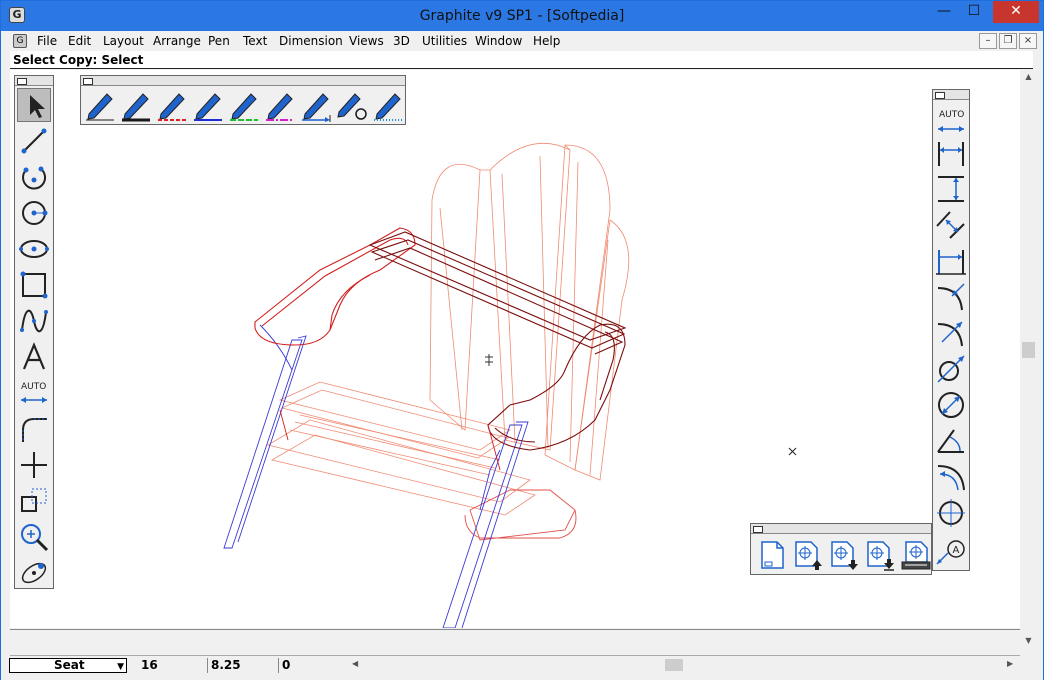 The image size is (1044, 680). Describe the element at coordinates (444, 41) in the screenshot. I see `menu-utilities: Utilities` at that location.